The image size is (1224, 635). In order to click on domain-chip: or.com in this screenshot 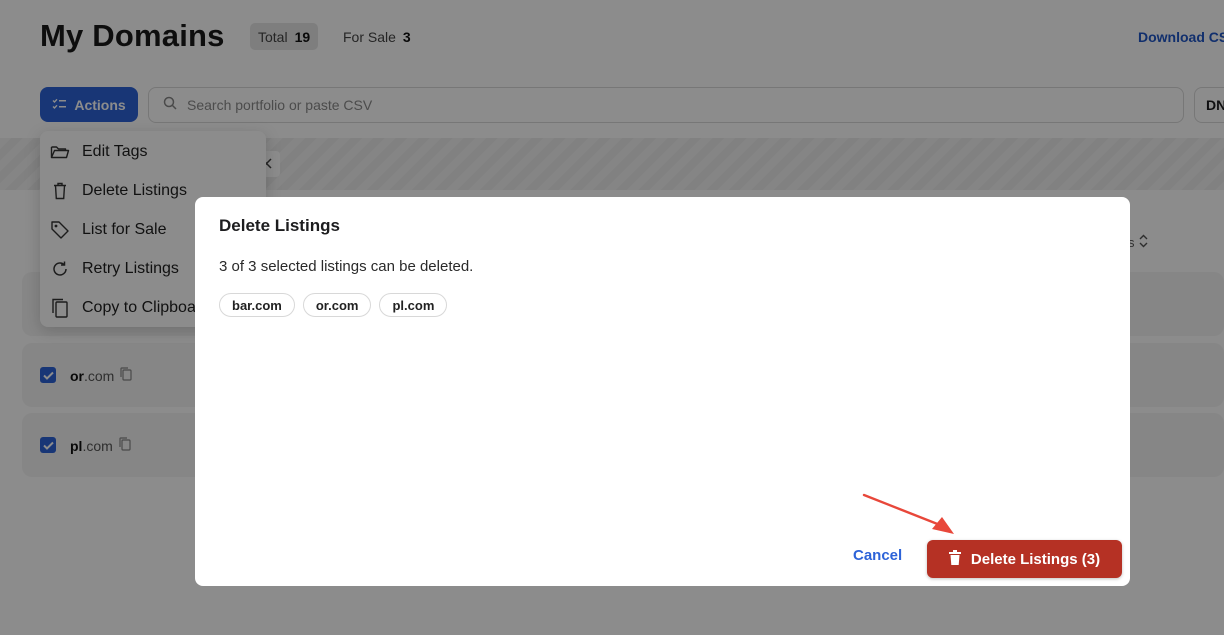, I will do `click(337, 305)`.